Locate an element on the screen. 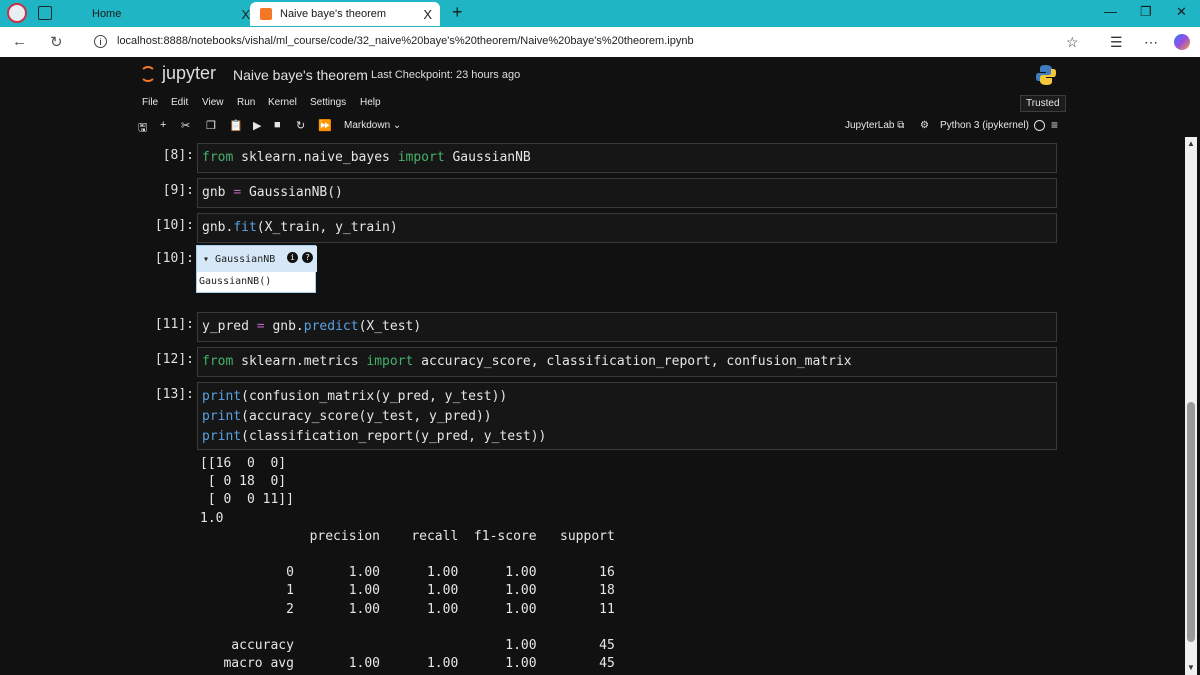  keyword: from is located at coordinates (218, 157).